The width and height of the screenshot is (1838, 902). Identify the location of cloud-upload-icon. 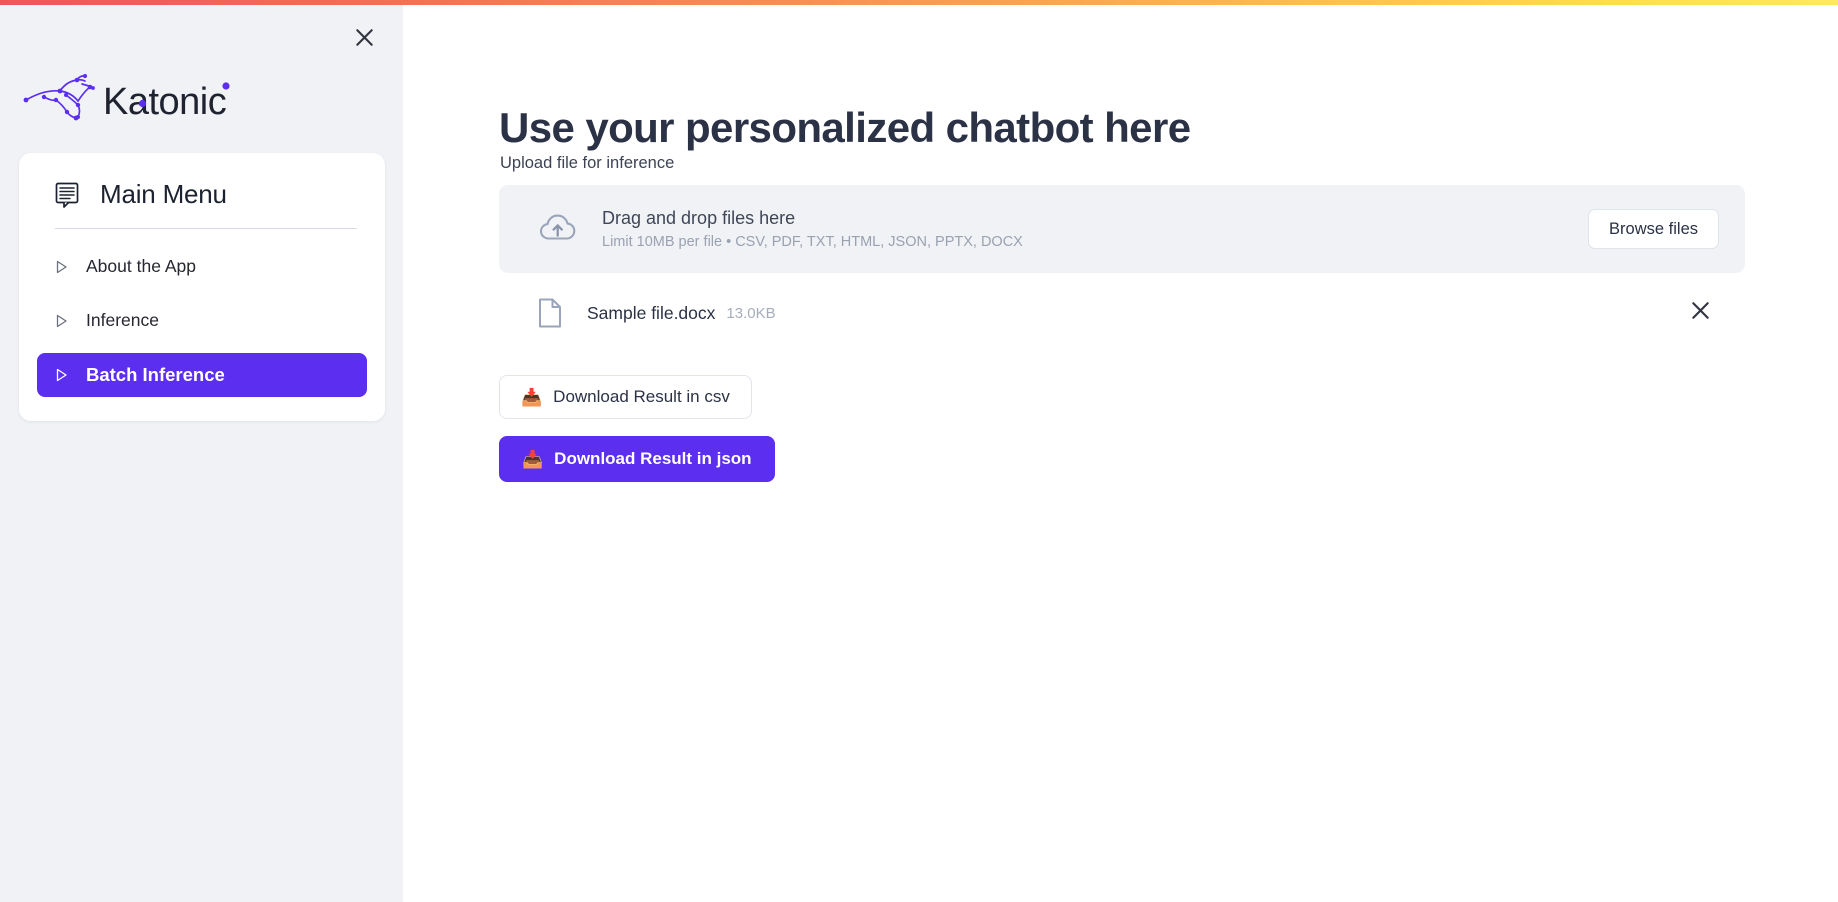
(558, 229).